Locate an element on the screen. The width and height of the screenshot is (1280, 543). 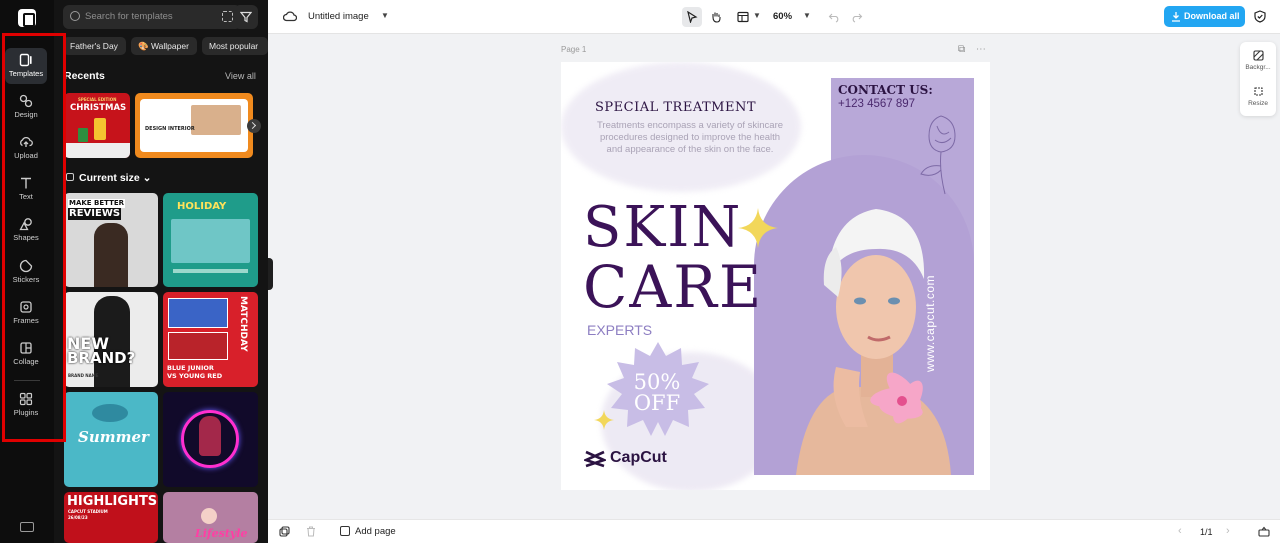
recents-next-arrow is located at coordinates (254, 126).